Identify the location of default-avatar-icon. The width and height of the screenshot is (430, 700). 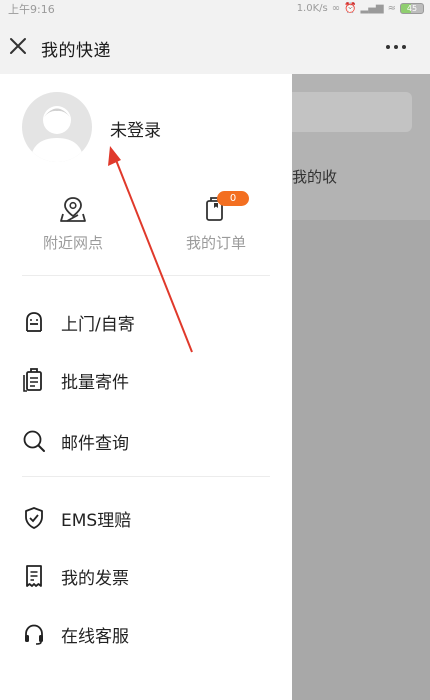
(57, 134).